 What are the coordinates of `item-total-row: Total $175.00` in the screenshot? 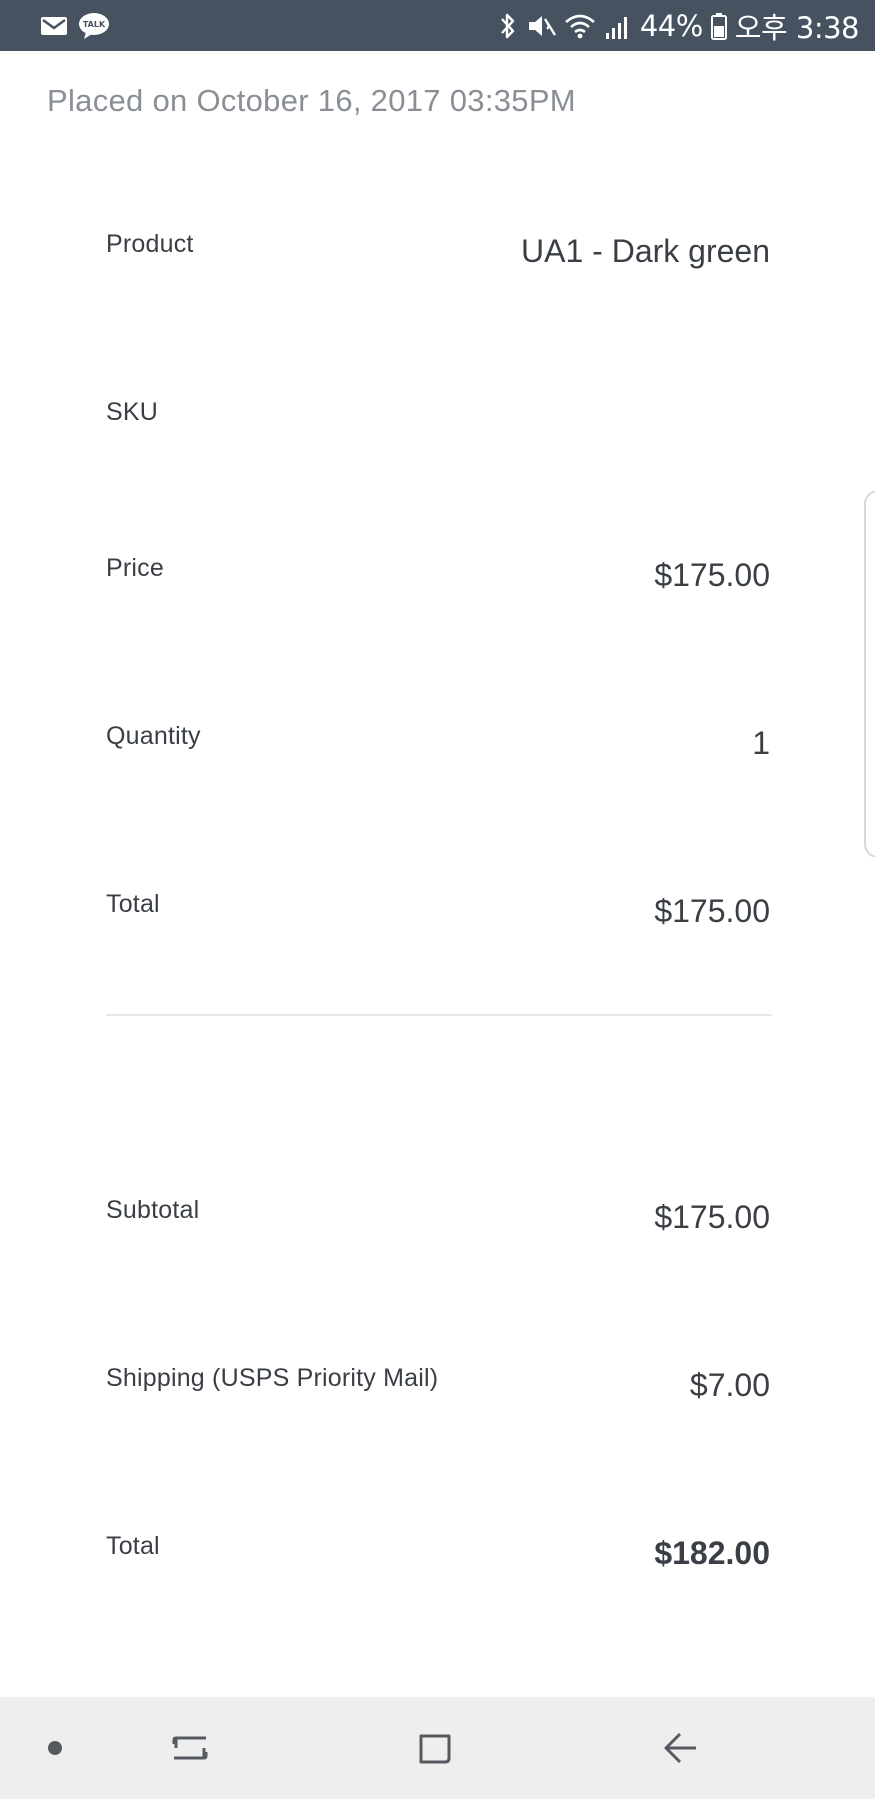 It's located at (438, 920).